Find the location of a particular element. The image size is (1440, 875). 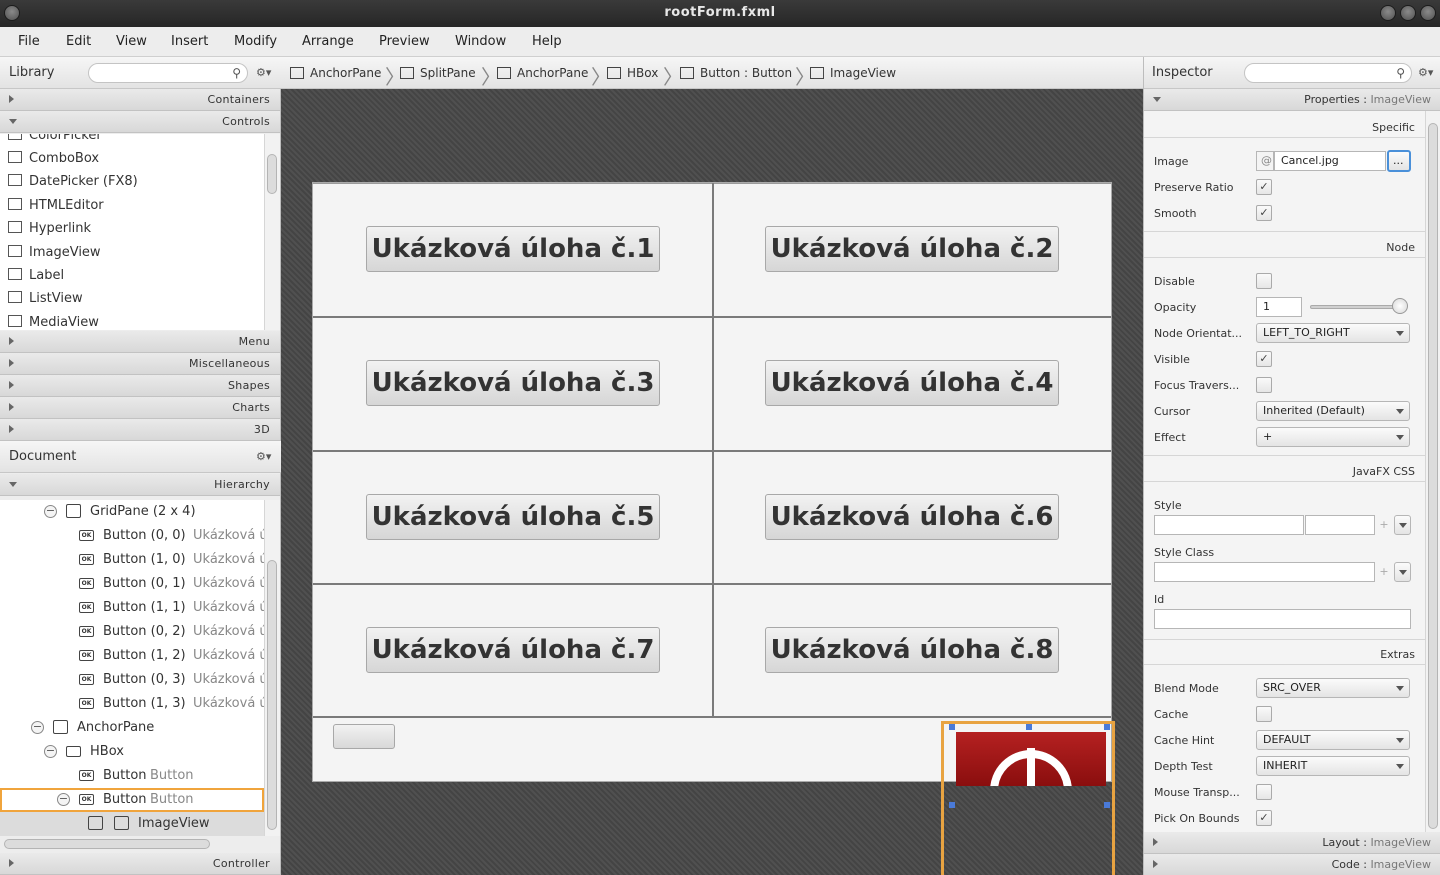

node-orientation-combo: LEFT_TO_RIGHT is located at coordinates (1333, 333).